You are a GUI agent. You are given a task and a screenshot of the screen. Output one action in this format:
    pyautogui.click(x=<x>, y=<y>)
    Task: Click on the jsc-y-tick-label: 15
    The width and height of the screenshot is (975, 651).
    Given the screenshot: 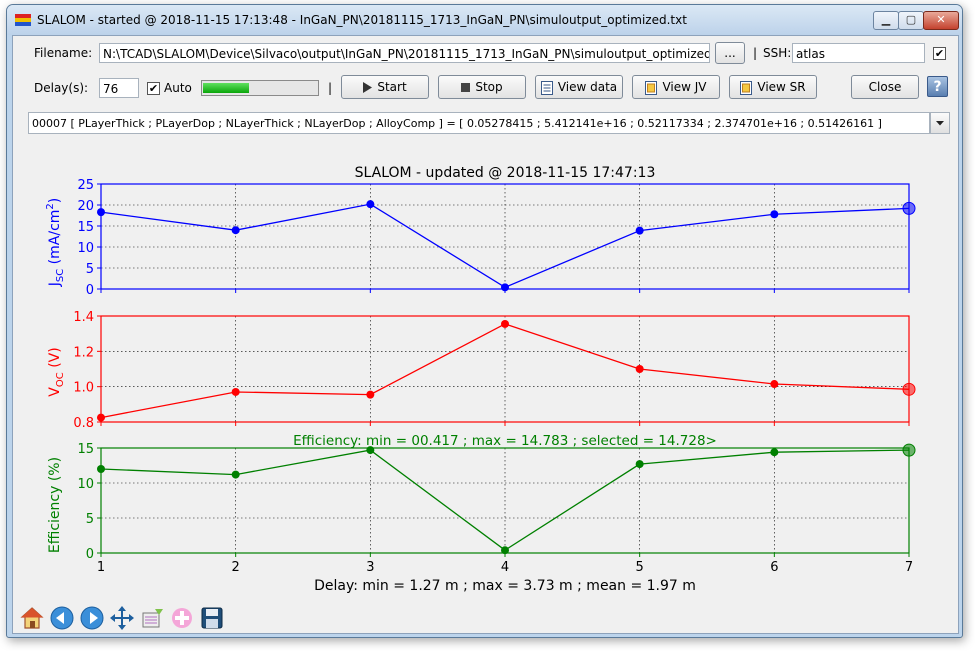 What is the action you would take?
    pyautogui.click(x=85, y=227)
    